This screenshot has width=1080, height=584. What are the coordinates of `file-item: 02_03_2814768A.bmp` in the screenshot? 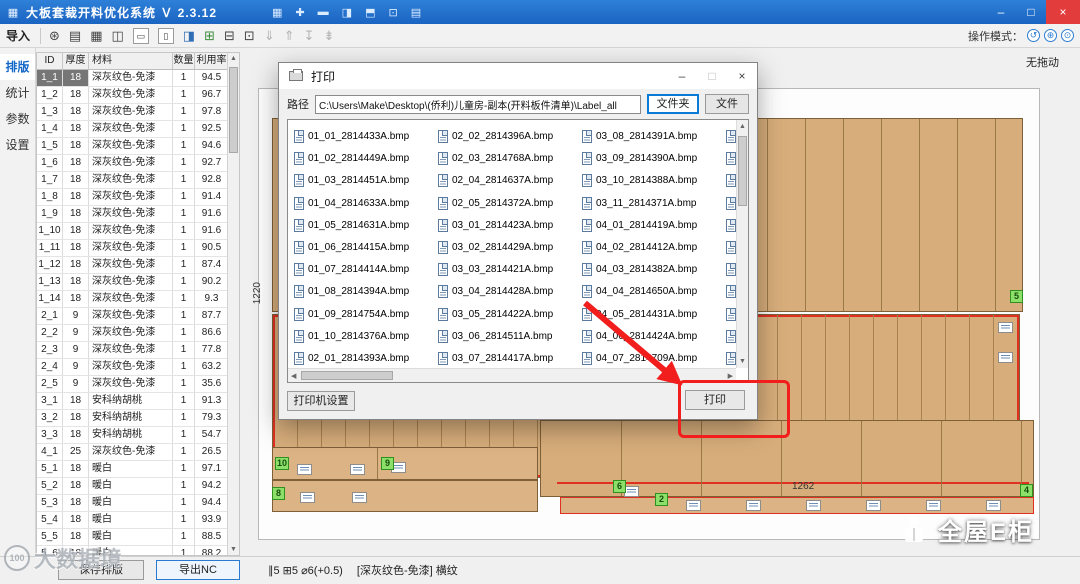 It's located at (509, 158).